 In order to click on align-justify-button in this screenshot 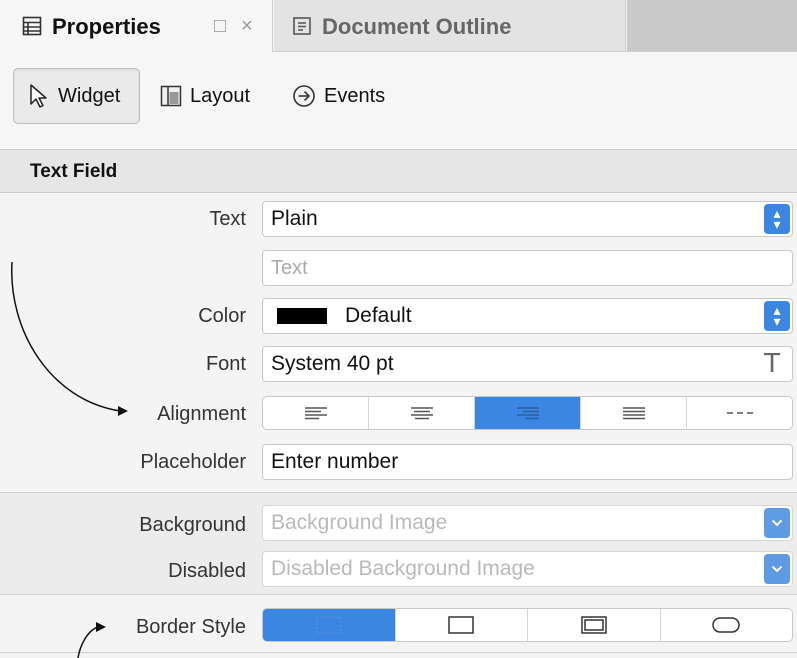, I will do `click(634, 413)`.